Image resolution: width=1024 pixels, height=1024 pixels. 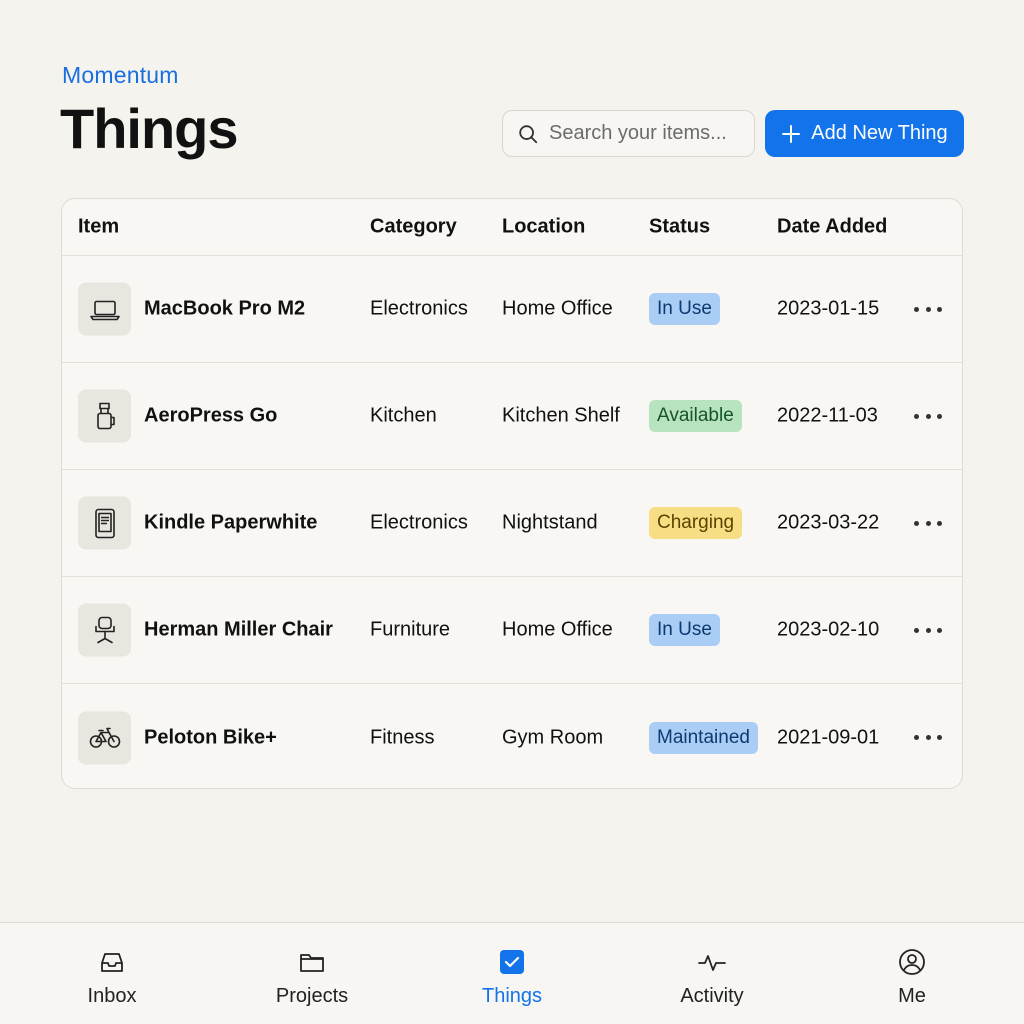 I want to click on bicycle-icon, so click(x=104, y=737).